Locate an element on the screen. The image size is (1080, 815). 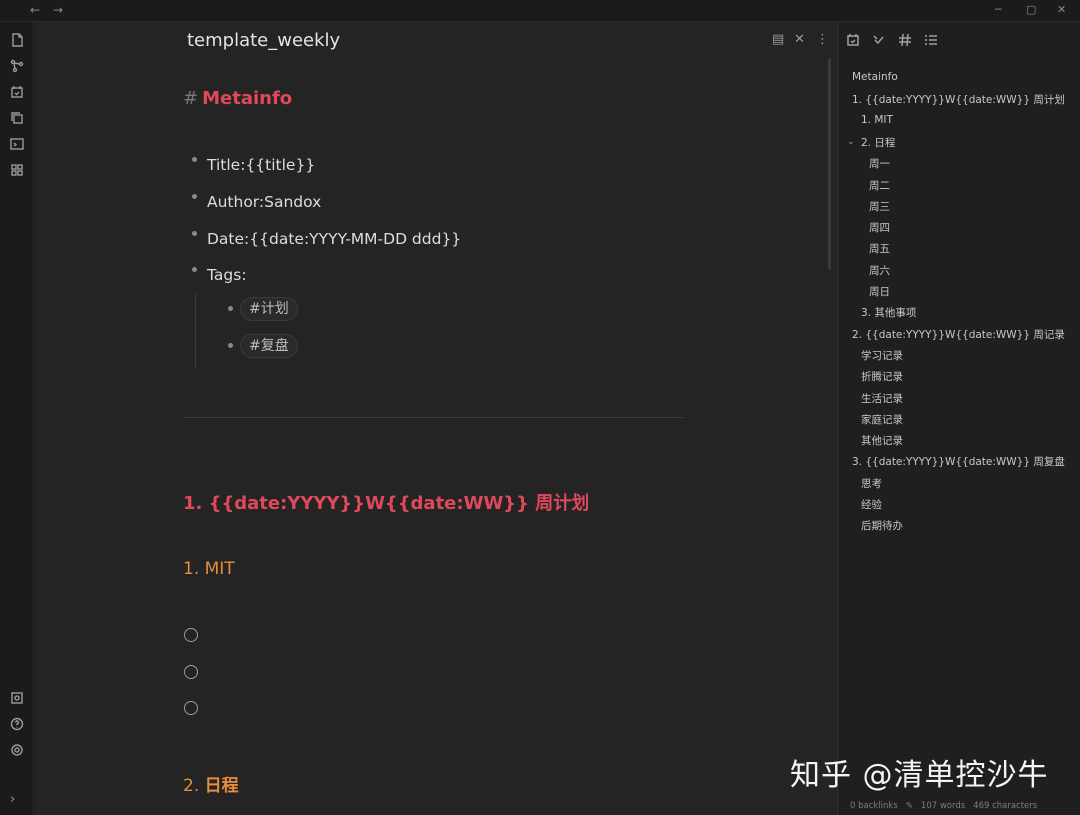
outline-item: 生活记录 is located at coordinates (882, 398).